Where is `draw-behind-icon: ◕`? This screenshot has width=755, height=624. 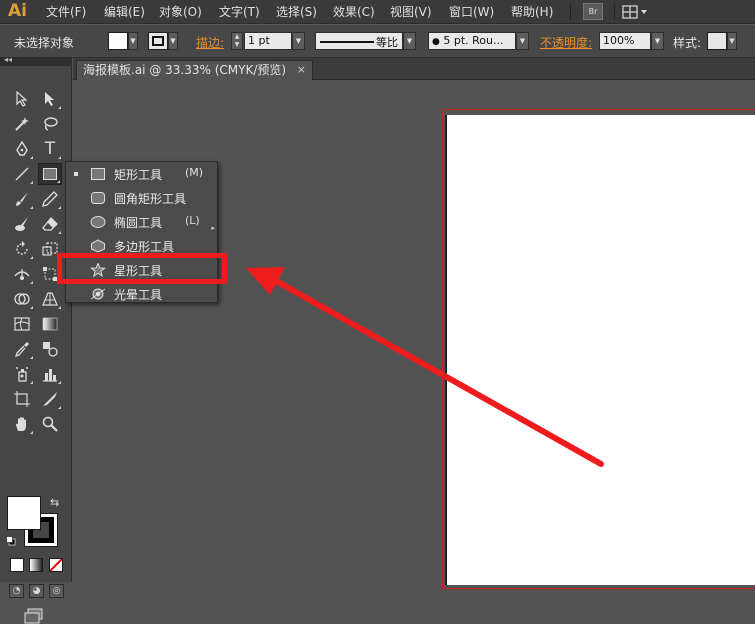 draw-behind-icon: ◕ is located at coordinates (36, 591).